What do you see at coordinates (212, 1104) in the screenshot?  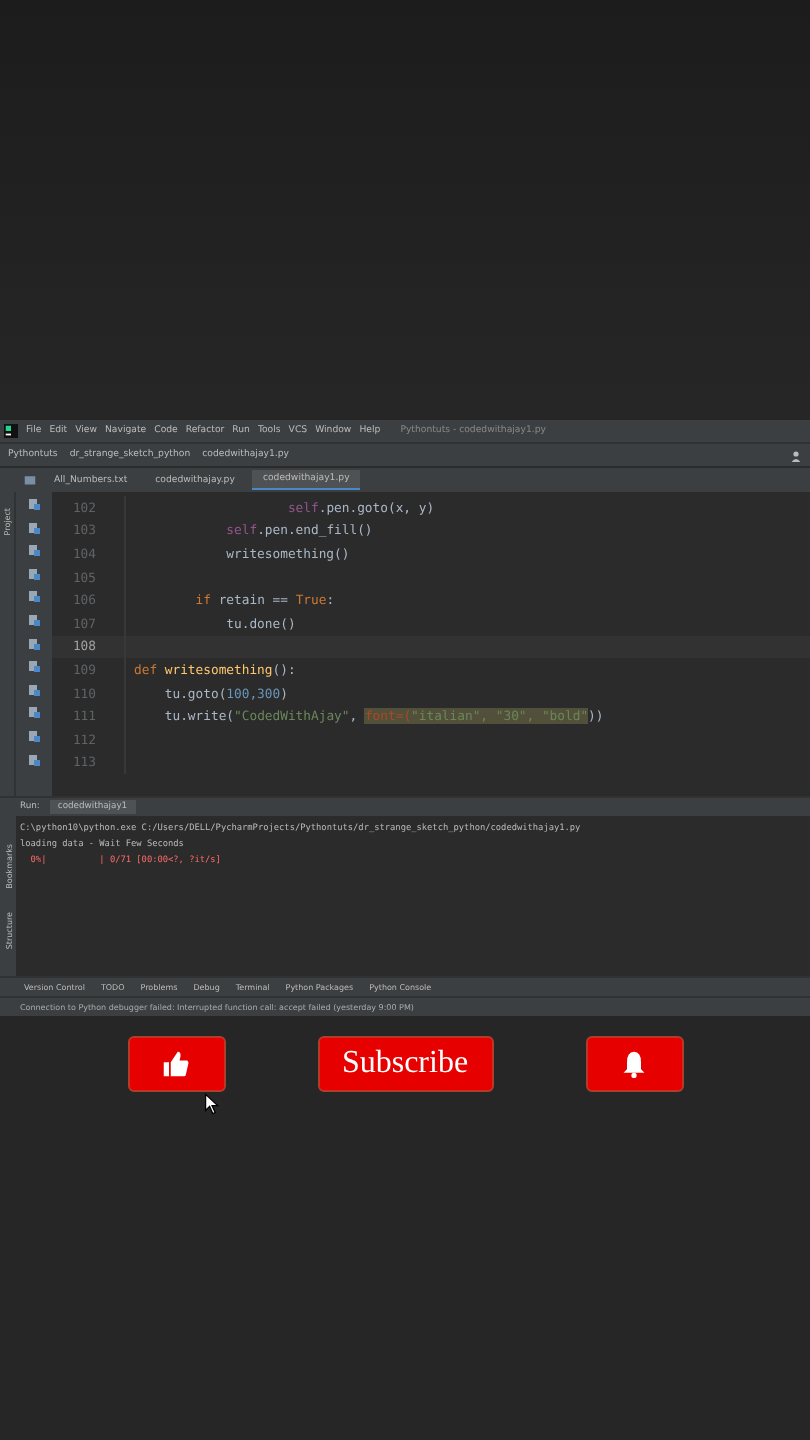 I see `mouse-cursor-icon` at bounding box center [212, 1104].